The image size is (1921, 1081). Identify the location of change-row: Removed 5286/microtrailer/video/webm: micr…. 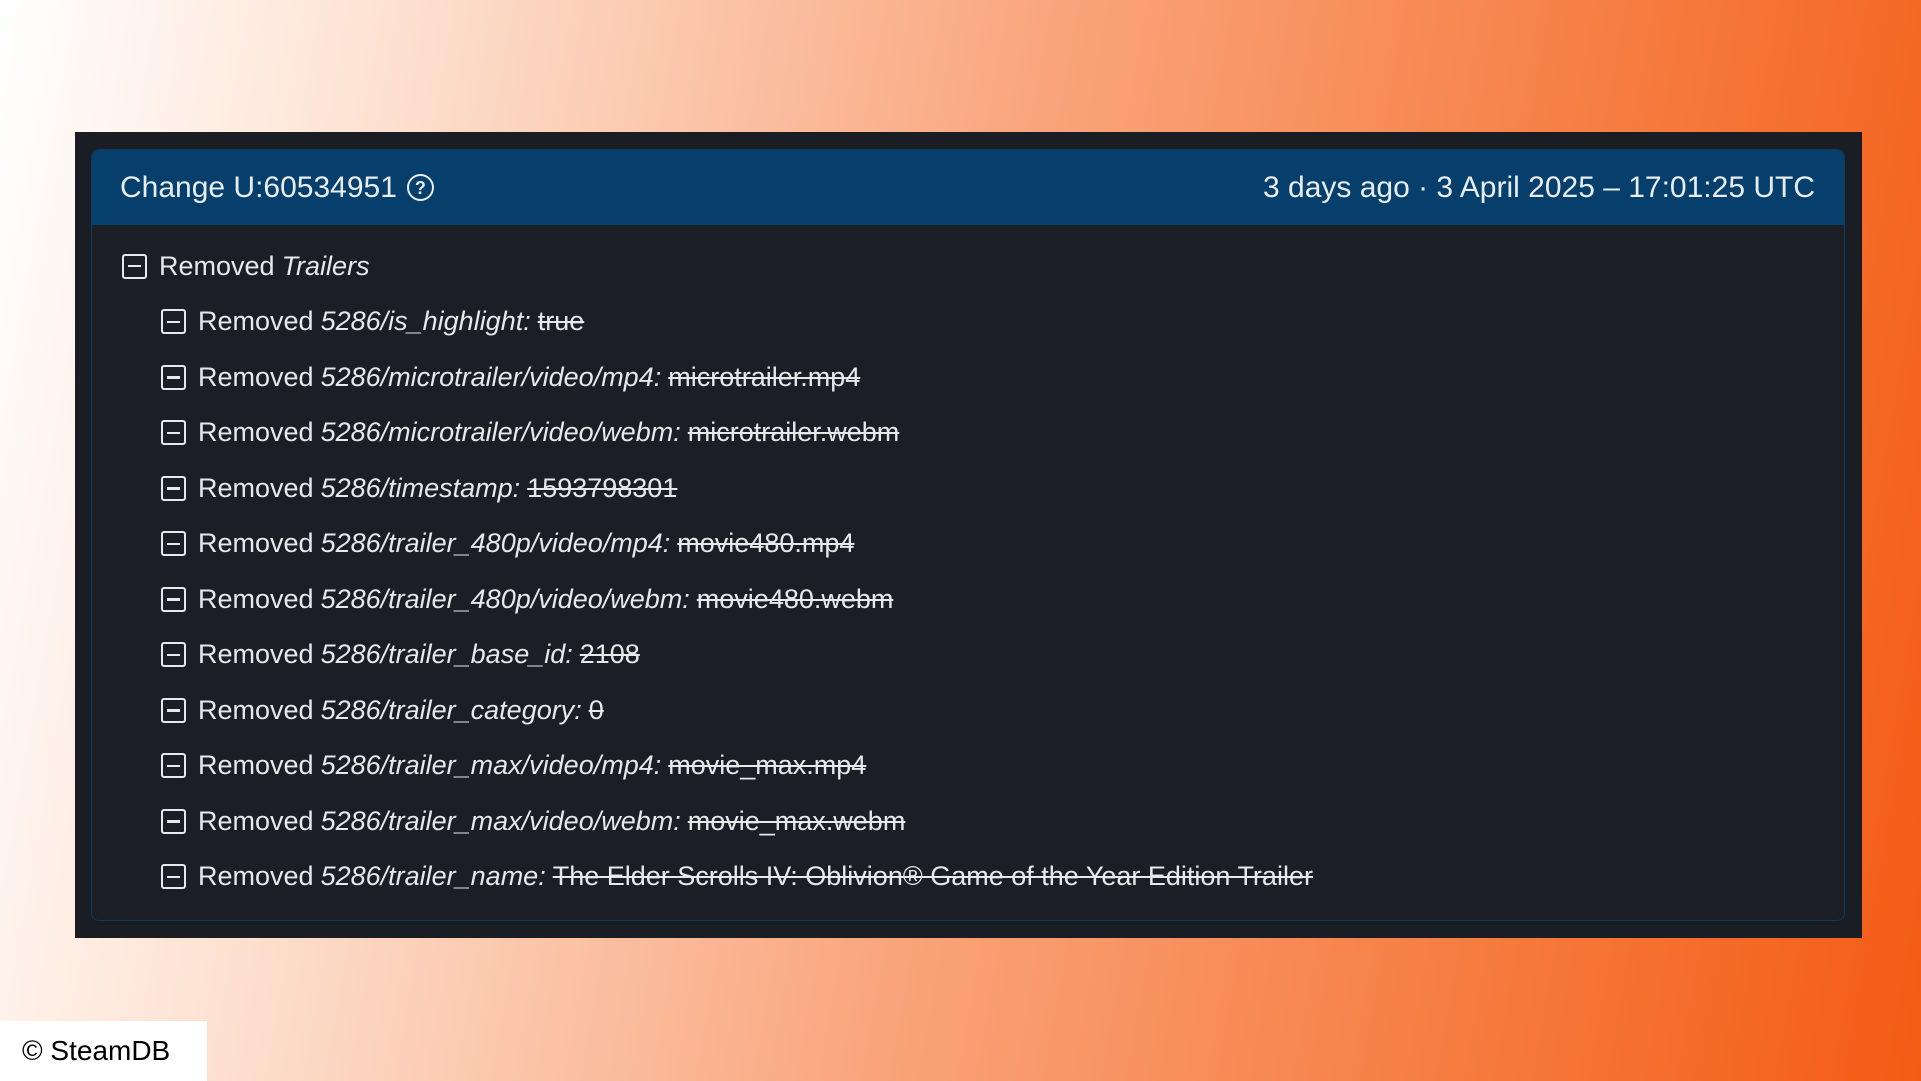
(983, 433).